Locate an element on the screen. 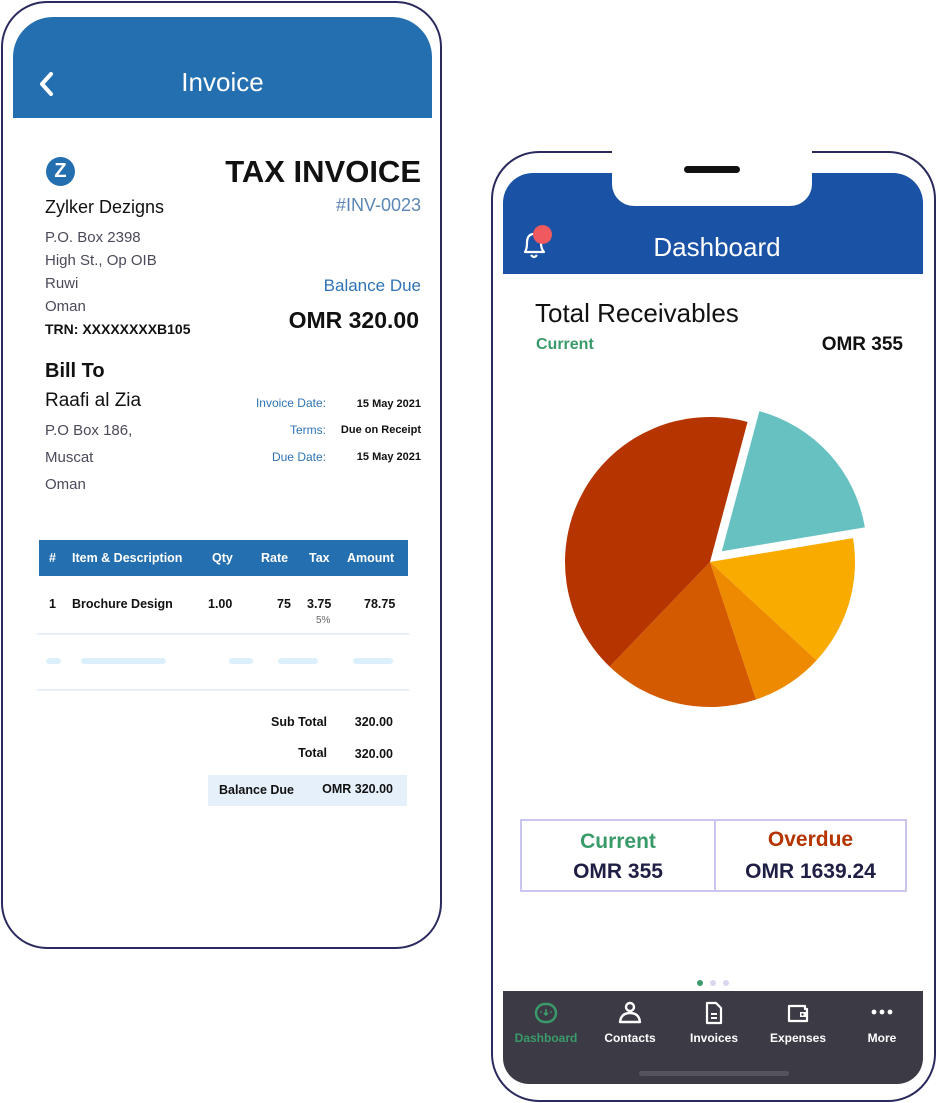 Image resolution: width=937 pixels, height=1103 pixels. tab-label: Expenses is located at coordinates (798, 1038).